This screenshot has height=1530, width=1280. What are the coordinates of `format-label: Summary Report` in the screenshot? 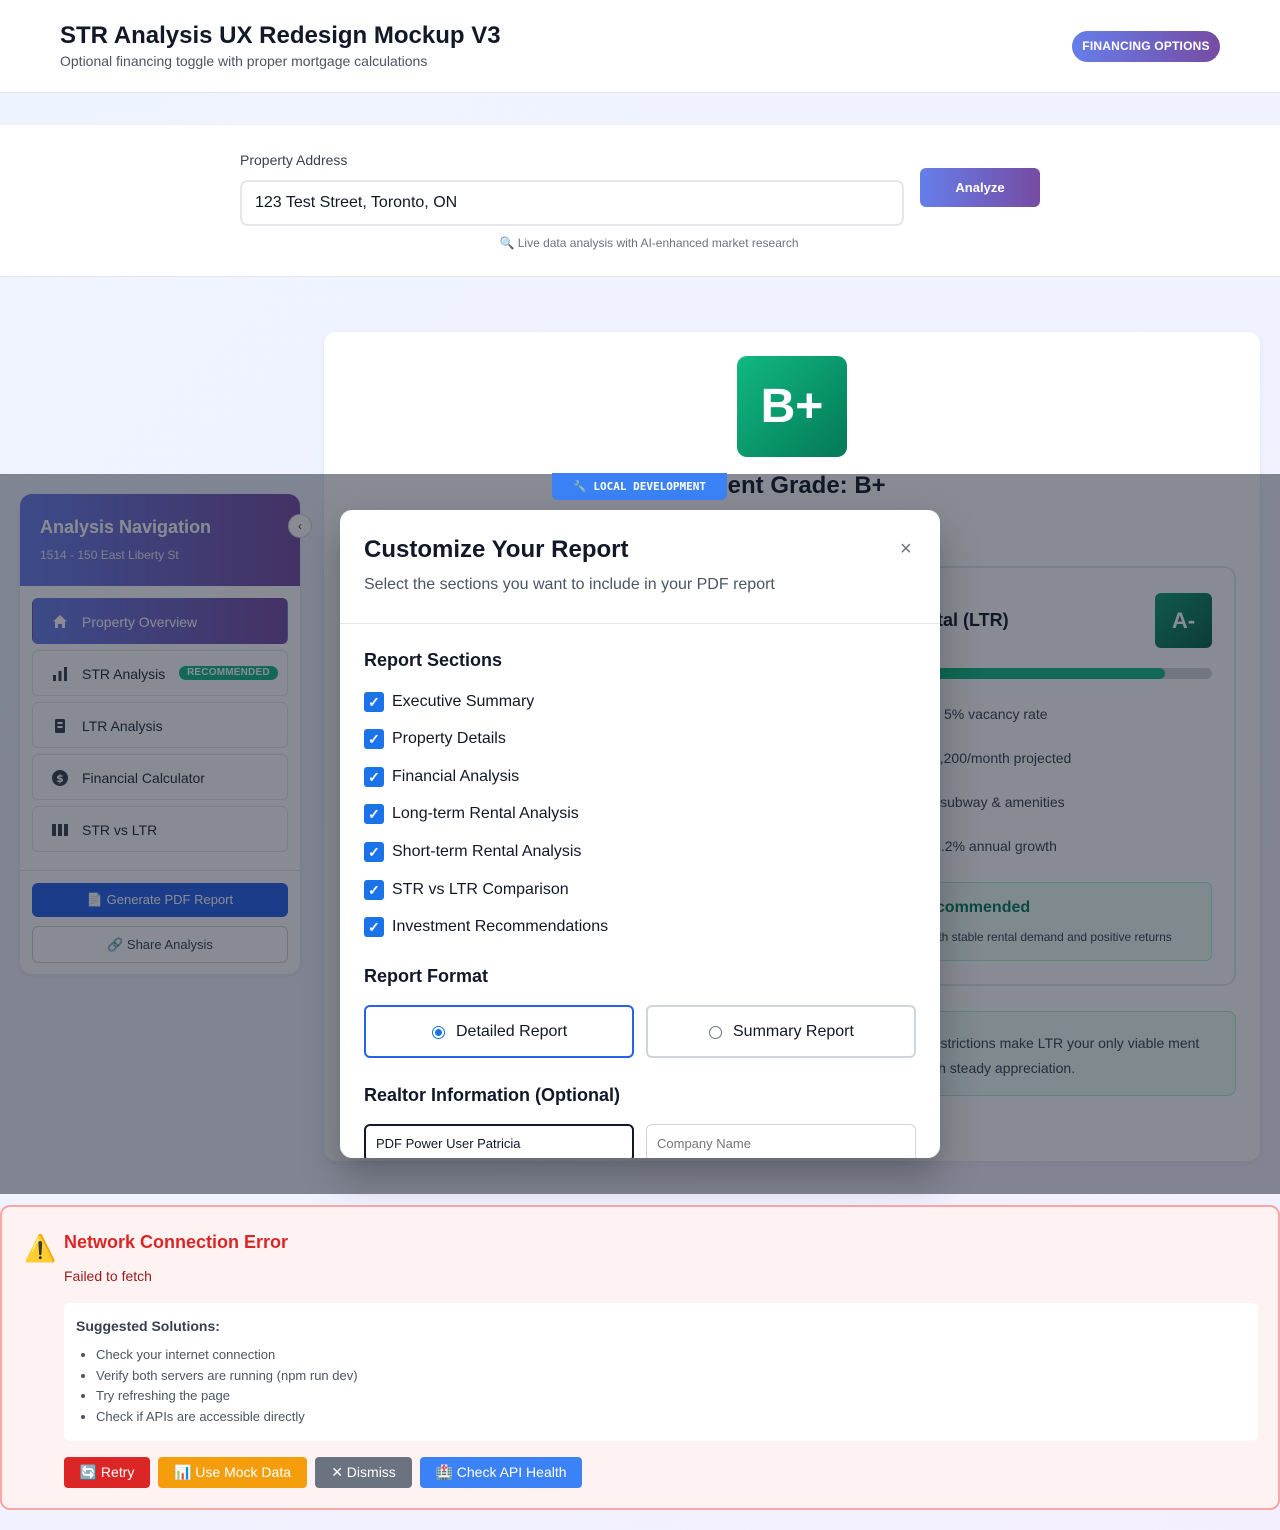 It's located at (793, 1031).